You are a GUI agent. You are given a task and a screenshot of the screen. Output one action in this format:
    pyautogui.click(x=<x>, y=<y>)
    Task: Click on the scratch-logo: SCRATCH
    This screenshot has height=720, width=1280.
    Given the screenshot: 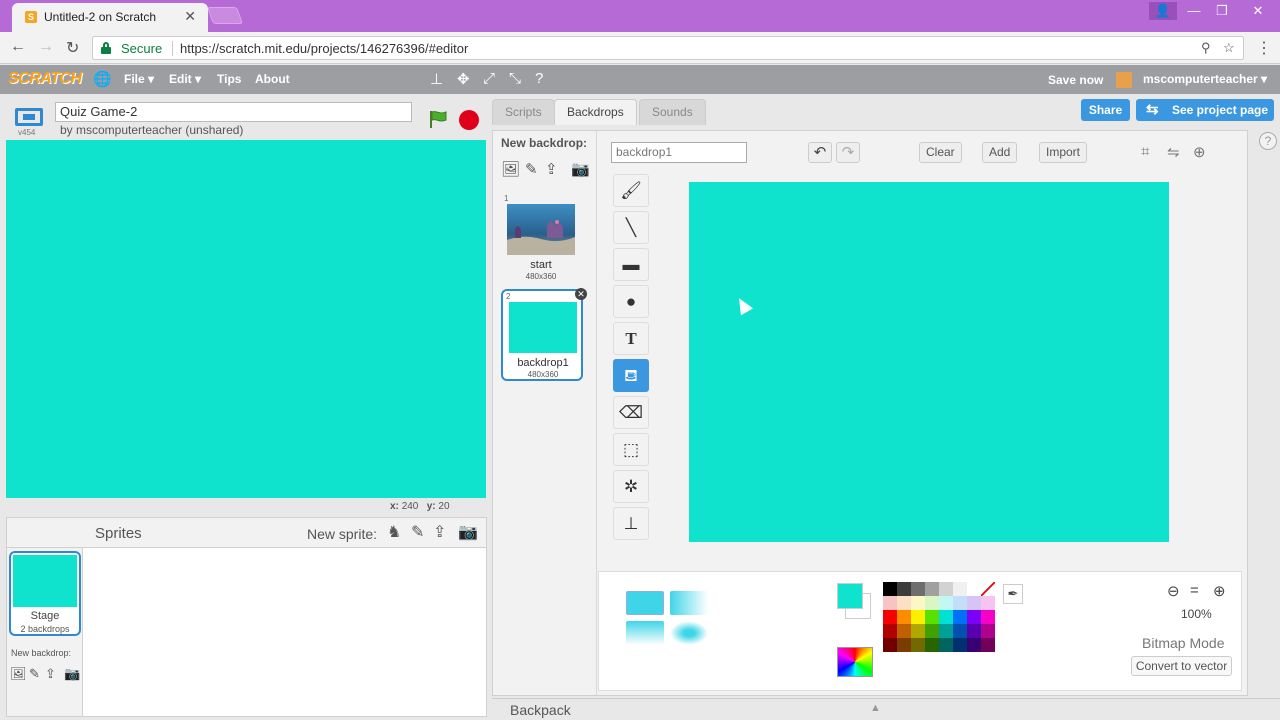 What is the action you would take?
    pyautogui.click(x=45, y=79)
    